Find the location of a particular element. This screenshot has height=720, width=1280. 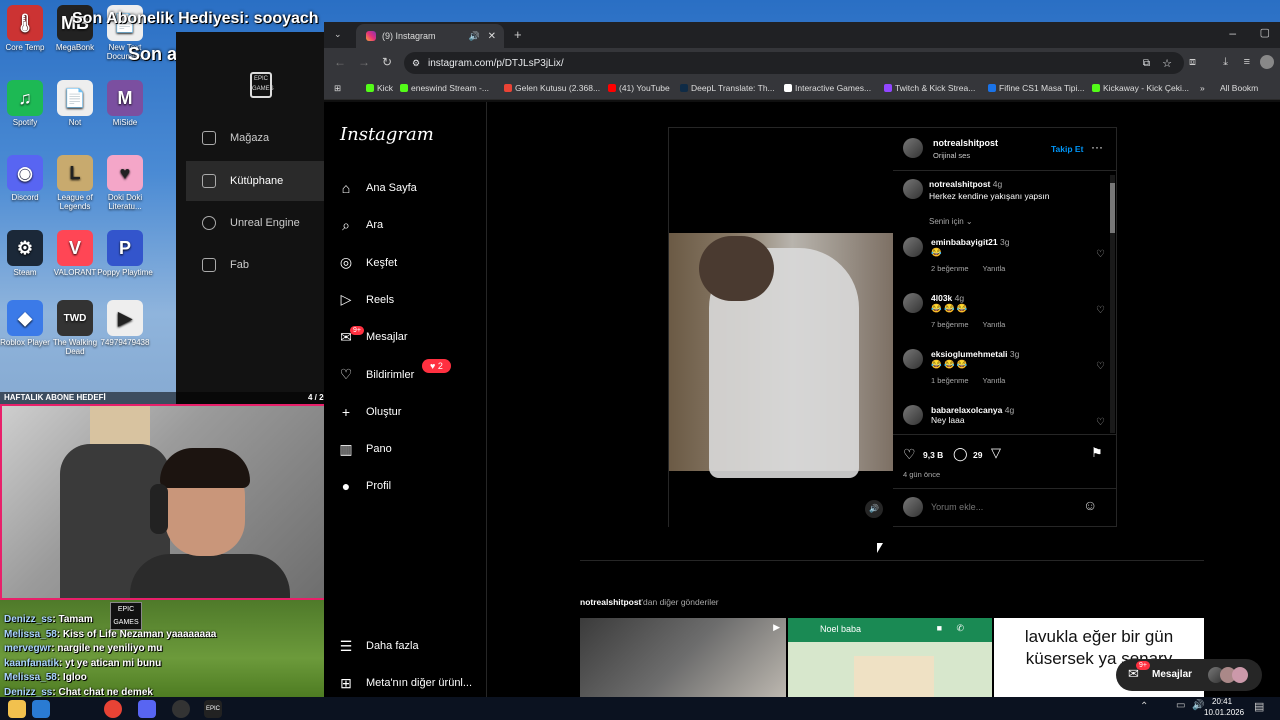

epic-nav-store: Mağaza is located at coordinates (256, 138).